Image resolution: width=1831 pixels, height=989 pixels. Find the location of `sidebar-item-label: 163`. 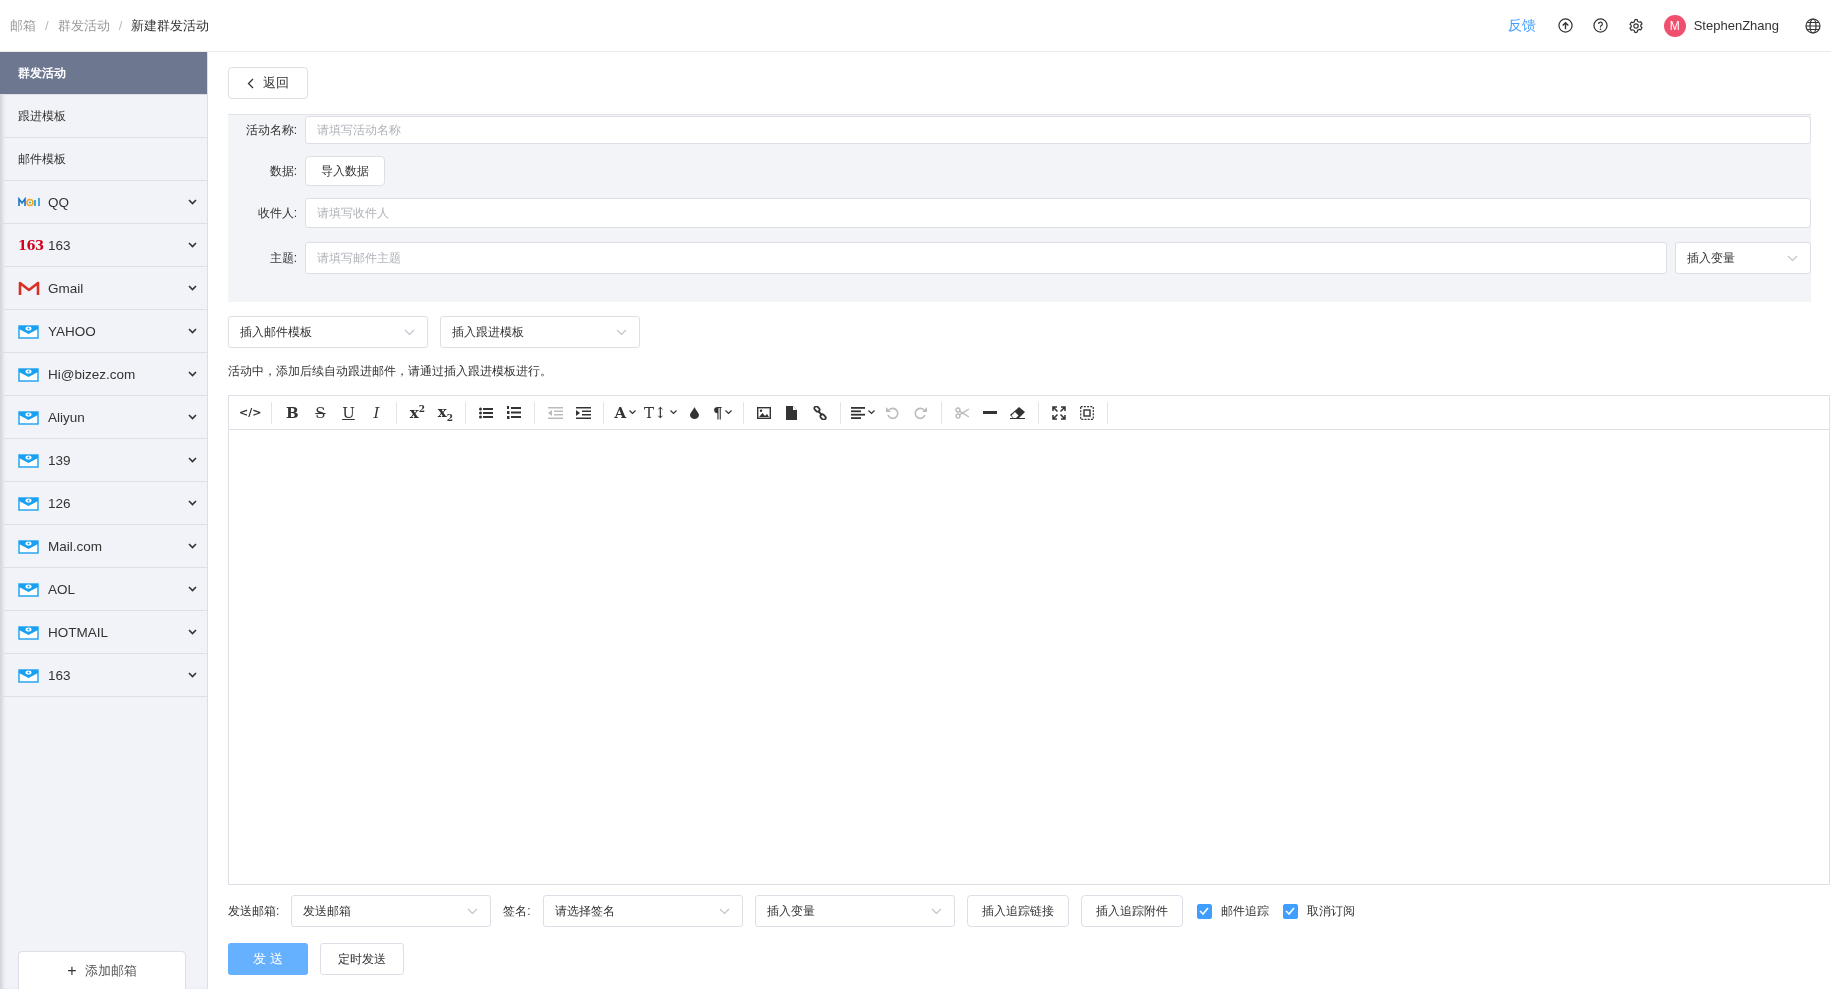

sidebar-item-label: 163 is located at coordinates (60, 245).